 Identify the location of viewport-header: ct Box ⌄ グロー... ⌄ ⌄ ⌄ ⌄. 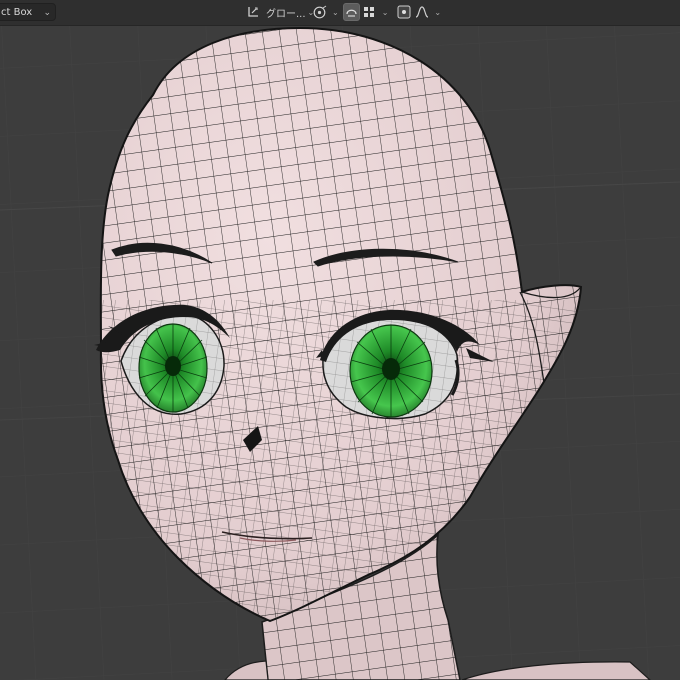
(340, 13).